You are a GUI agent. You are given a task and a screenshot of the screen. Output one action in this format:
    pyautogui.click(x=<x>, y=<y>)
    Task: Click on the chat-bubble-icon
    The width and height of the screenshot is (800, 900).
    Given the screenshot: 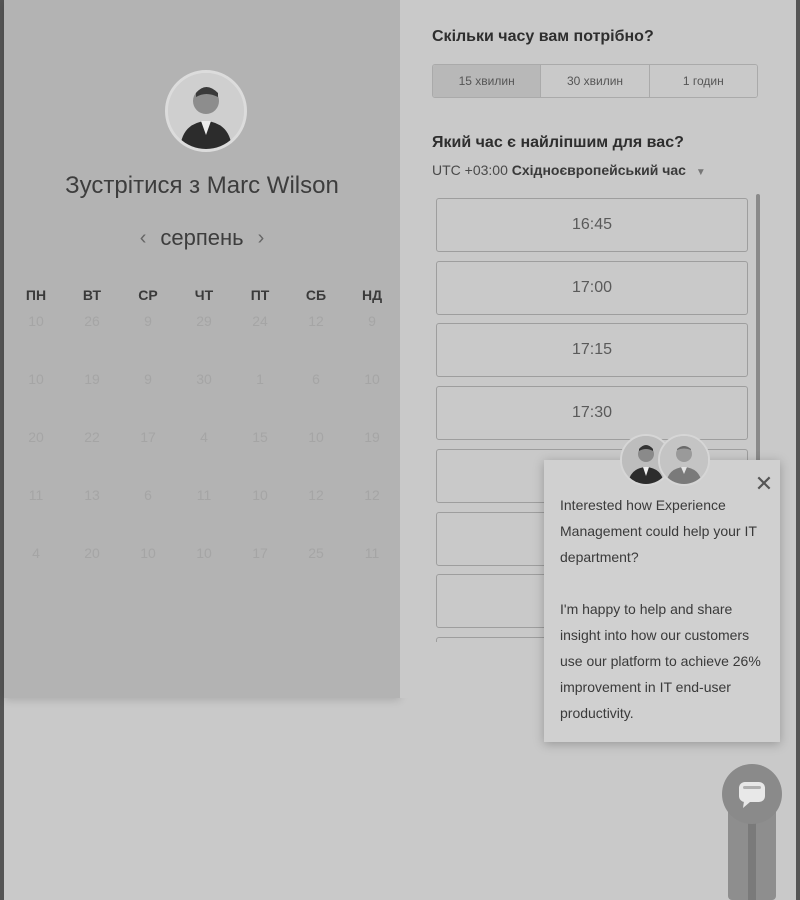 What is the action you would take?
    pyautogui.click(x=752, y=795)
    